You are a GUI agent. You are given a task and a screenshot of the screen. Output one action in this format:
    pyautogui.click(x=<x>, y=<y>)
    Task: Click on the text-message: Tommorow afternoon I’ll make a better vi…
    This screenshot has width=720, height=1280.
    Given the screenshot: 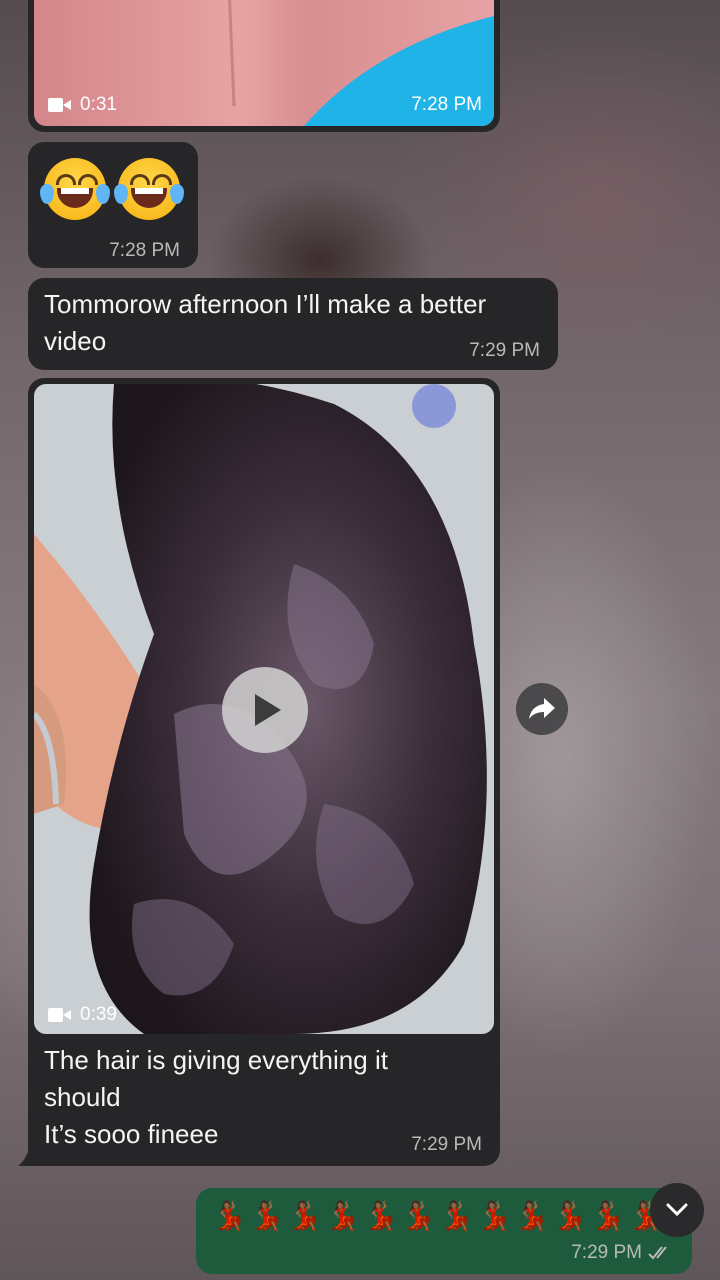 What is the action you would take?
    pyautogui.click(x=293, y=324)
    